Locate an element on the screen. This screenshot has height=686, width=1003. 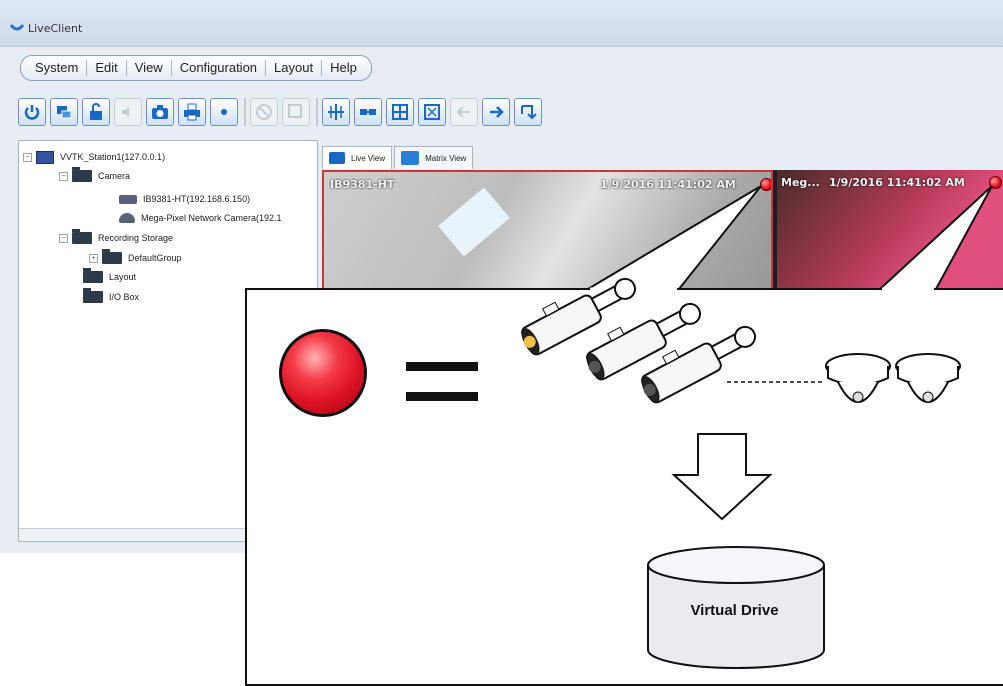
tree-io-label: I/O Box is located at coordinates (124, 297).